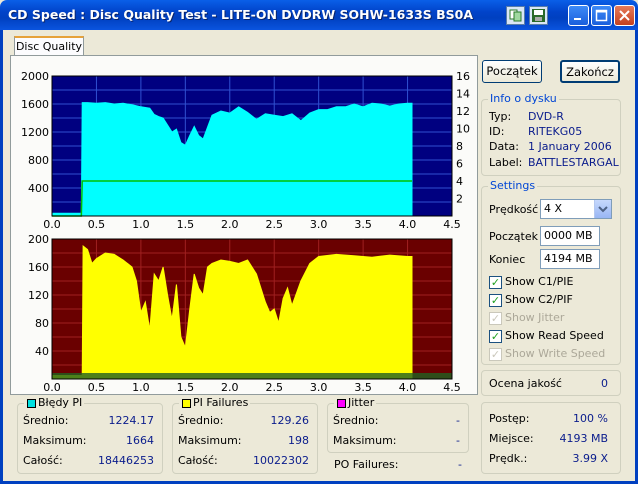 The image size is (638, 484). I want to click on end-pos-label: Koniec, so click(507, 259).